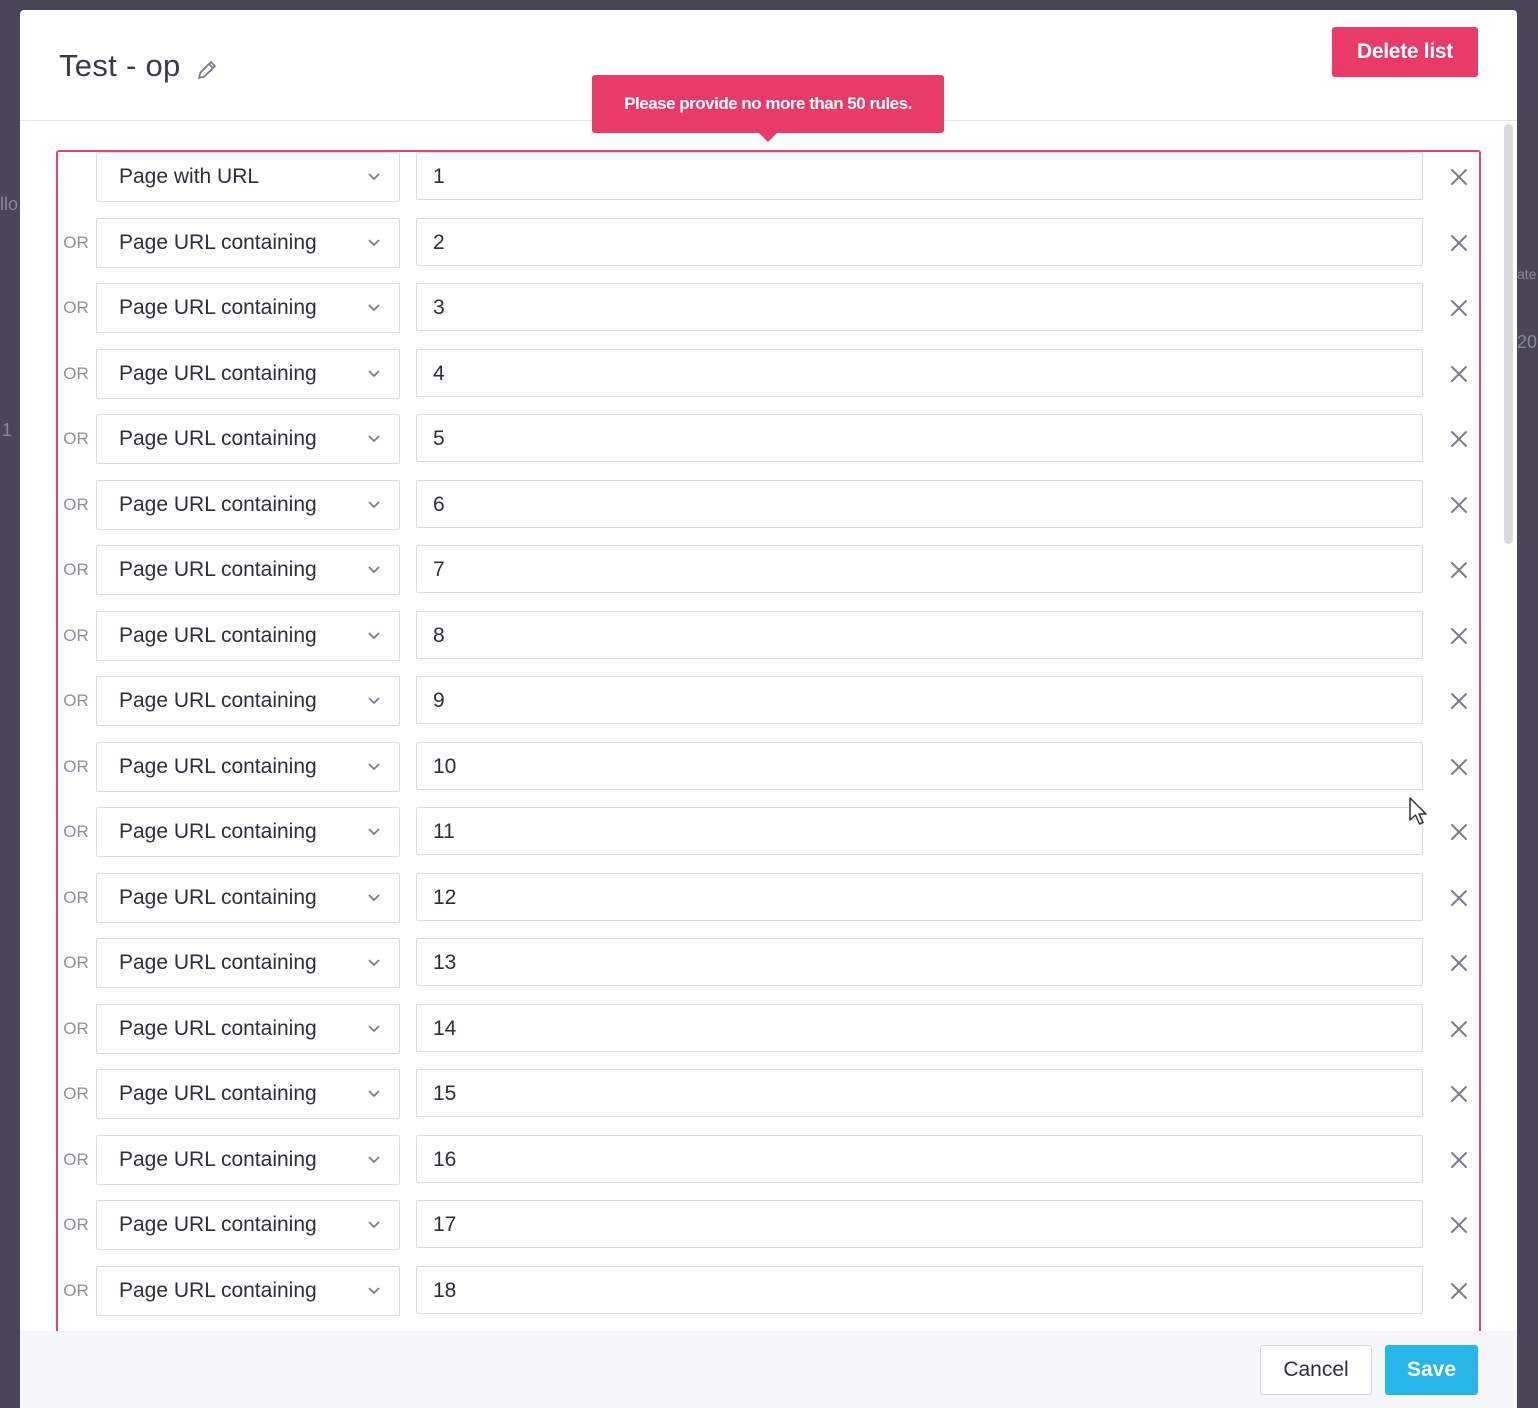 This screenshot has height=1408, width=1538. I want to click on rule-value-input: 8, so click(919, 634).